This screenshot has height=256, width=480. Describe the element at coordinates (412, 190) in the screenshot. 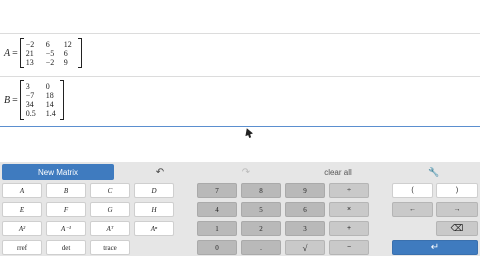

I see `key-open-paren: (` at that location.